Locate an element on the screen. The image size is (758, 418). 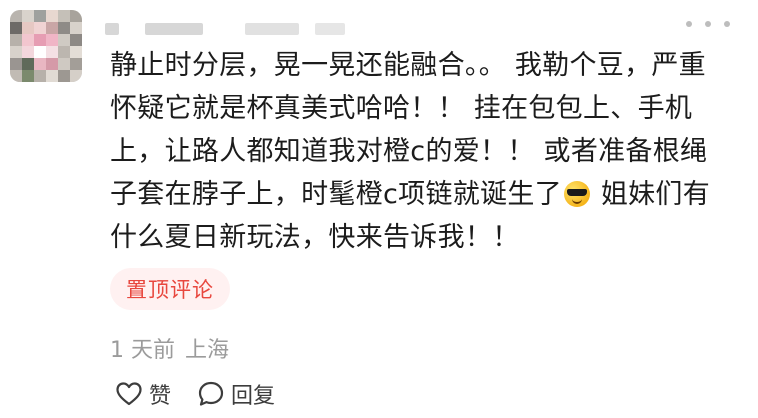
chat-bubble-icon is located at coordinates (211, 393).